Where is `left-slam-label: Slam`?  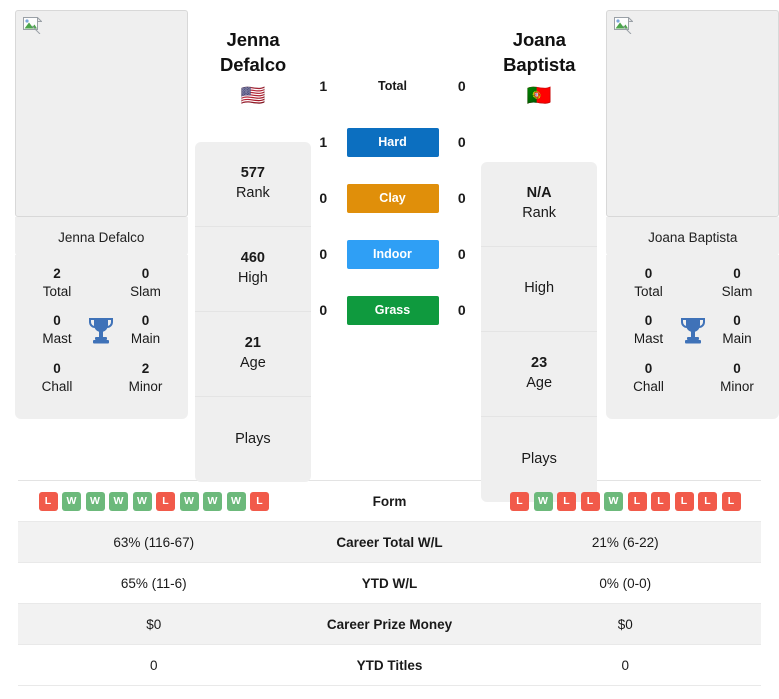 left-slam-label: Slam is located at coordinates (145, 291).